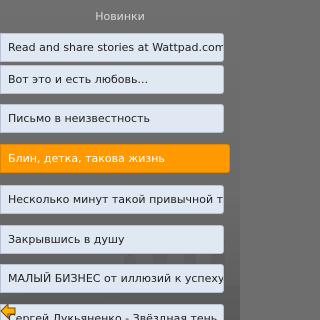  What do you see at coordinates (115, 158) in the screenshot?
I see `list-item-selected: Блин, детка, такова жизнь` at bounding box center [115, 158].